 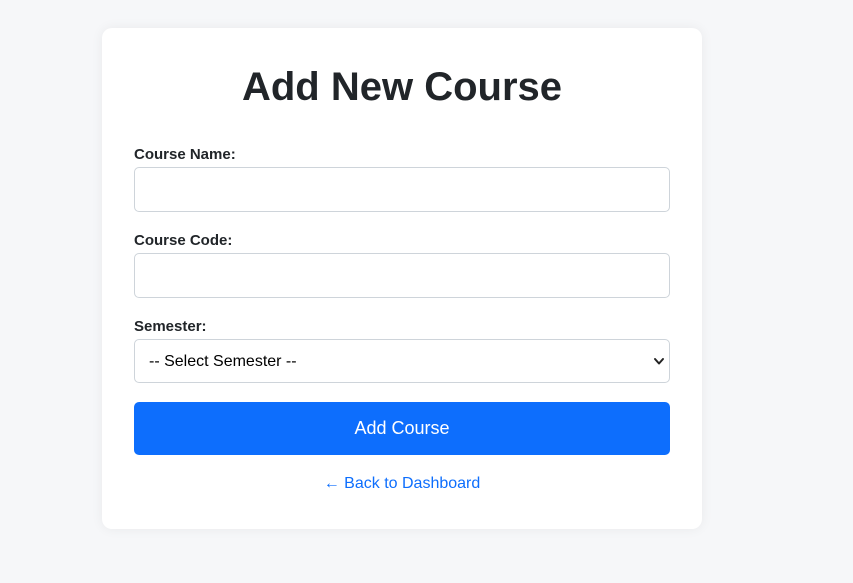 What do you see at coordinates (223, 361) in the screenshot?
I see `semester-selected-value: -- Select Semester --` at bounding box center [223, 361].